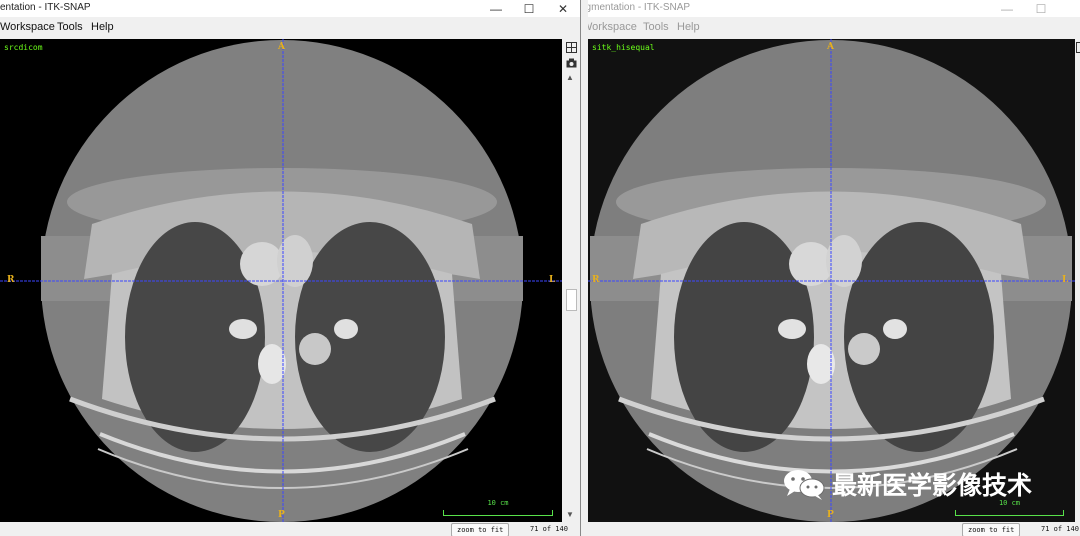 The height and width of the screenshot is (536, 1080). I want to click on slice-scroll-thumb, so click(571, 300).